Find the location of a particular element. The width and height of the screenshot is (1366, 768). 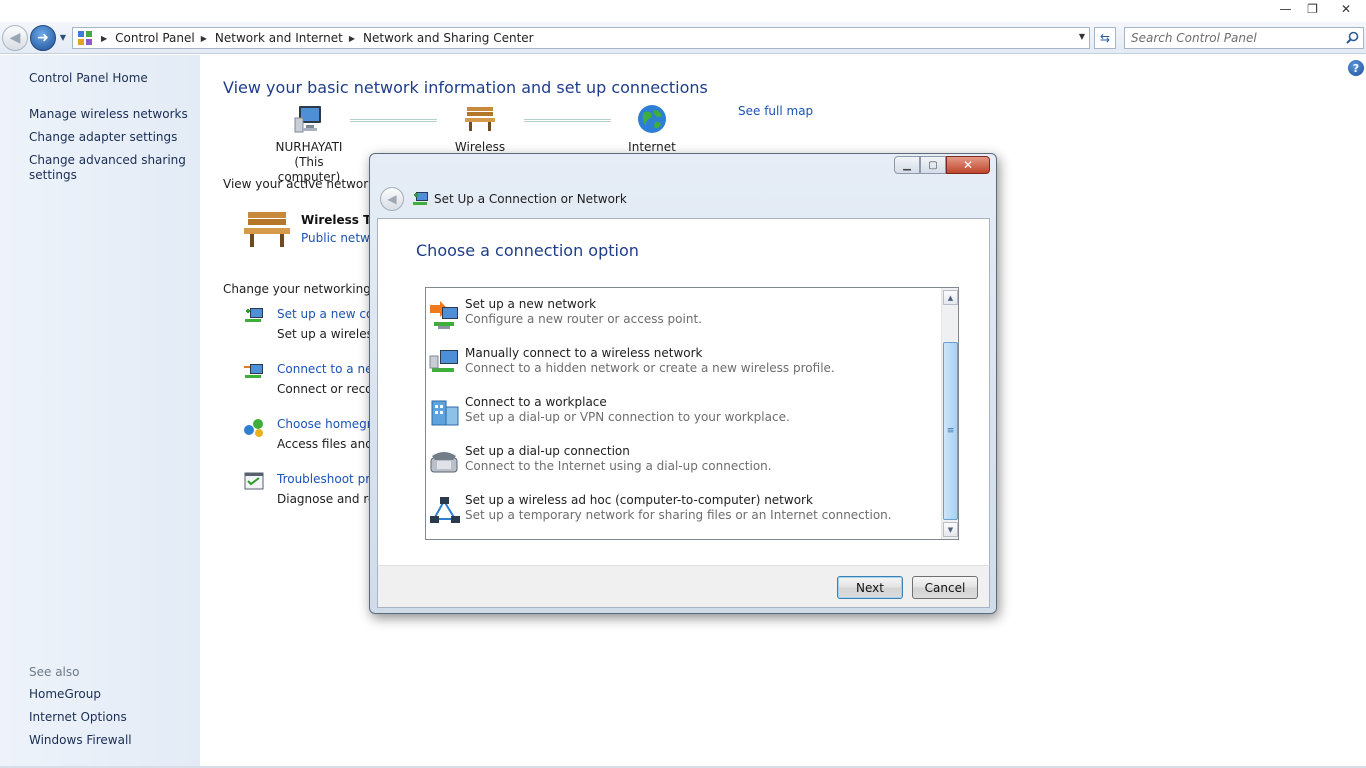

dialog-window-controls: ▁ ▢ ✕ is located at coordinates (942, 165).